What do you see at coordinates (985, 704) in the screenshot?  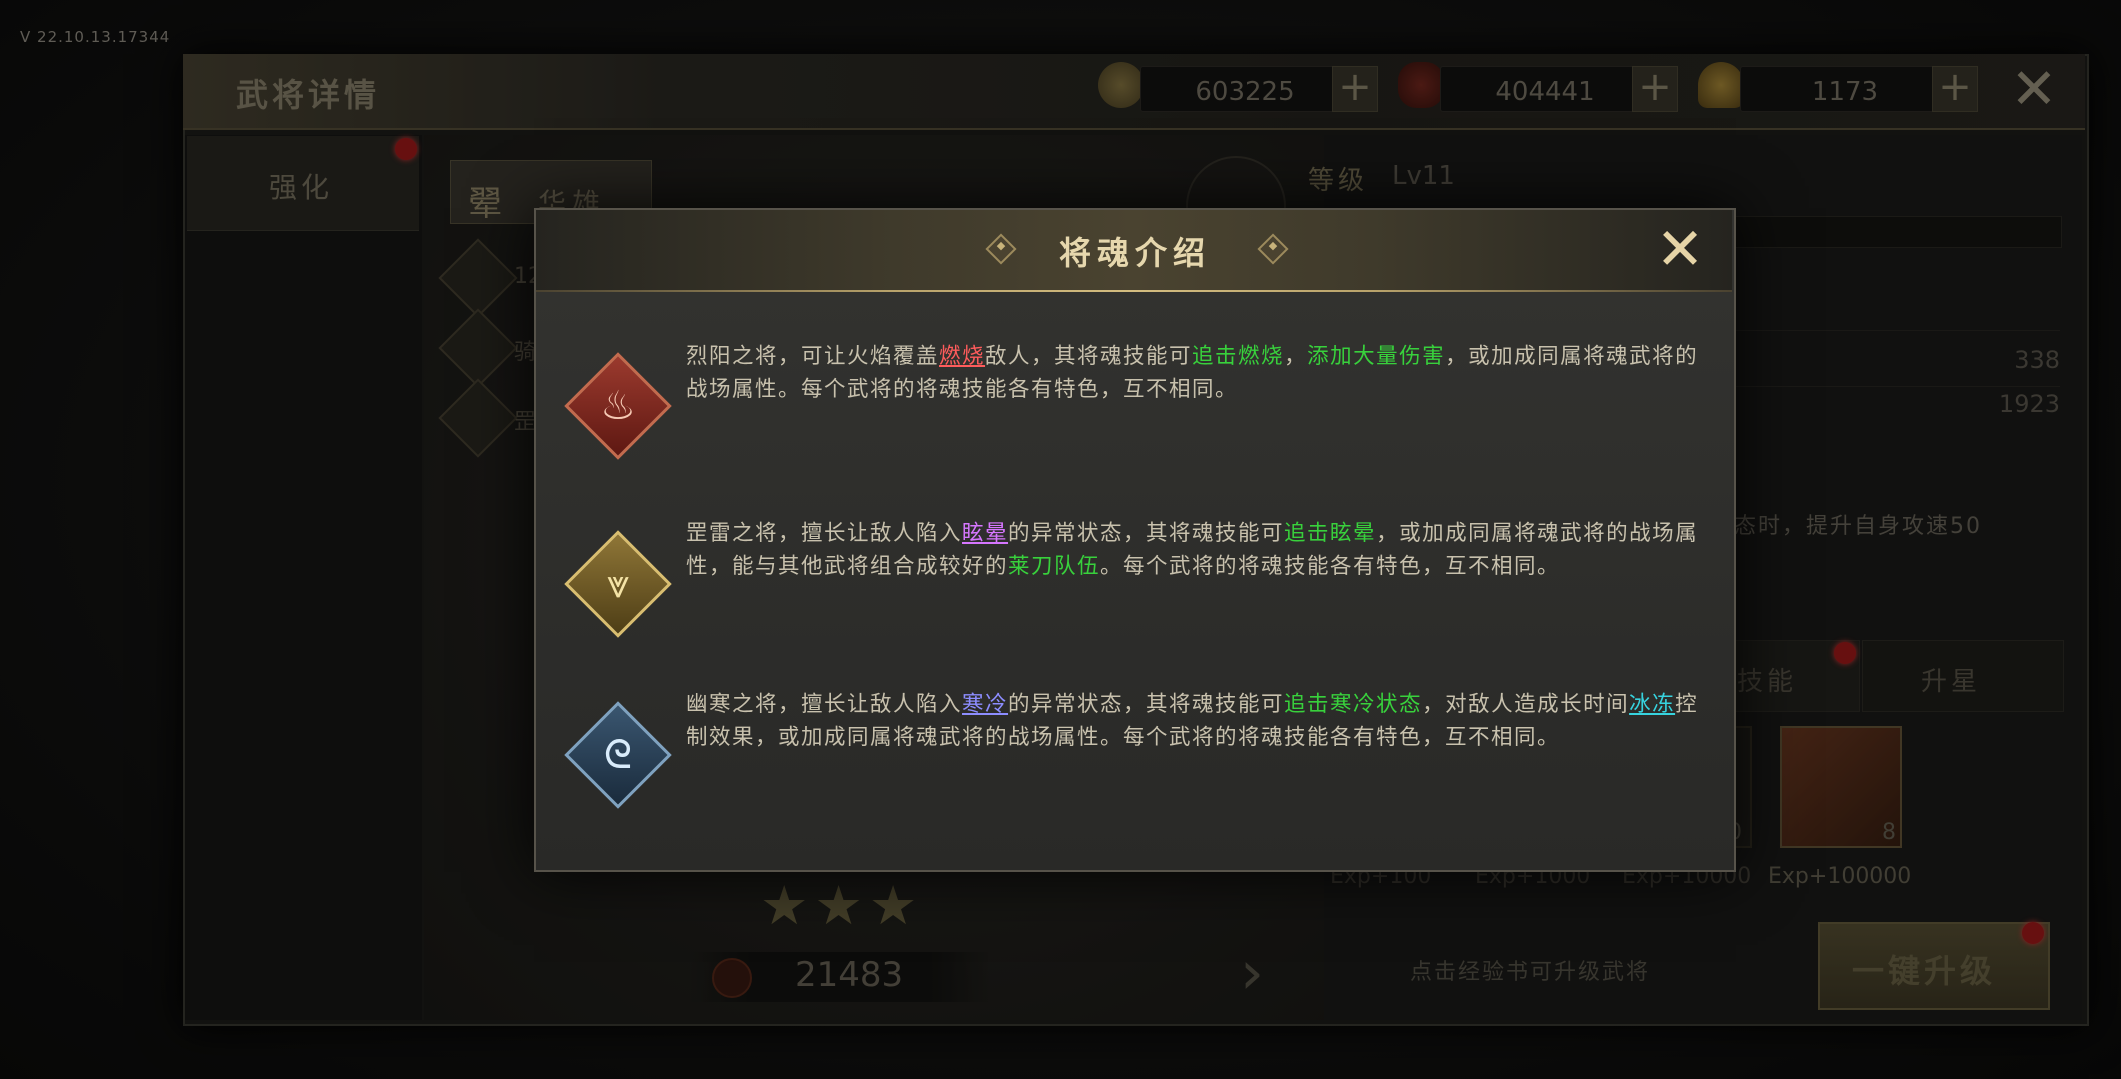 I see `keyword-cold: 寒冷` at bounding box center [985, 704].